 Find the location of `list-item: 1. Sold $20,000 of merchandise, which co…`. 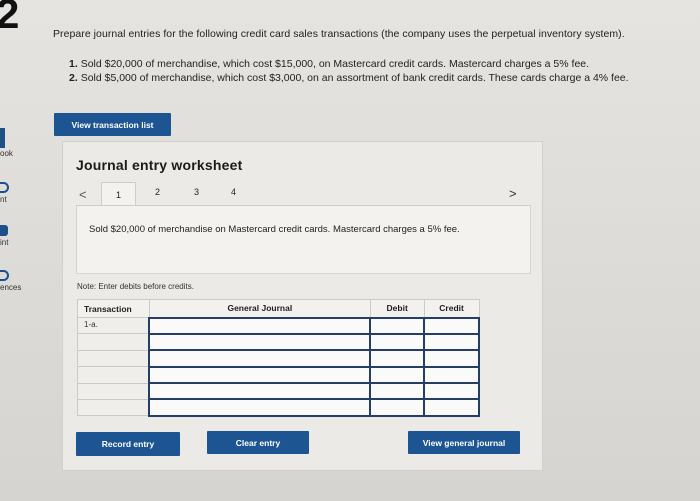

list-item: 1. Sold $20,000 of merchandise, which co… is located at coordinates (349, 64).